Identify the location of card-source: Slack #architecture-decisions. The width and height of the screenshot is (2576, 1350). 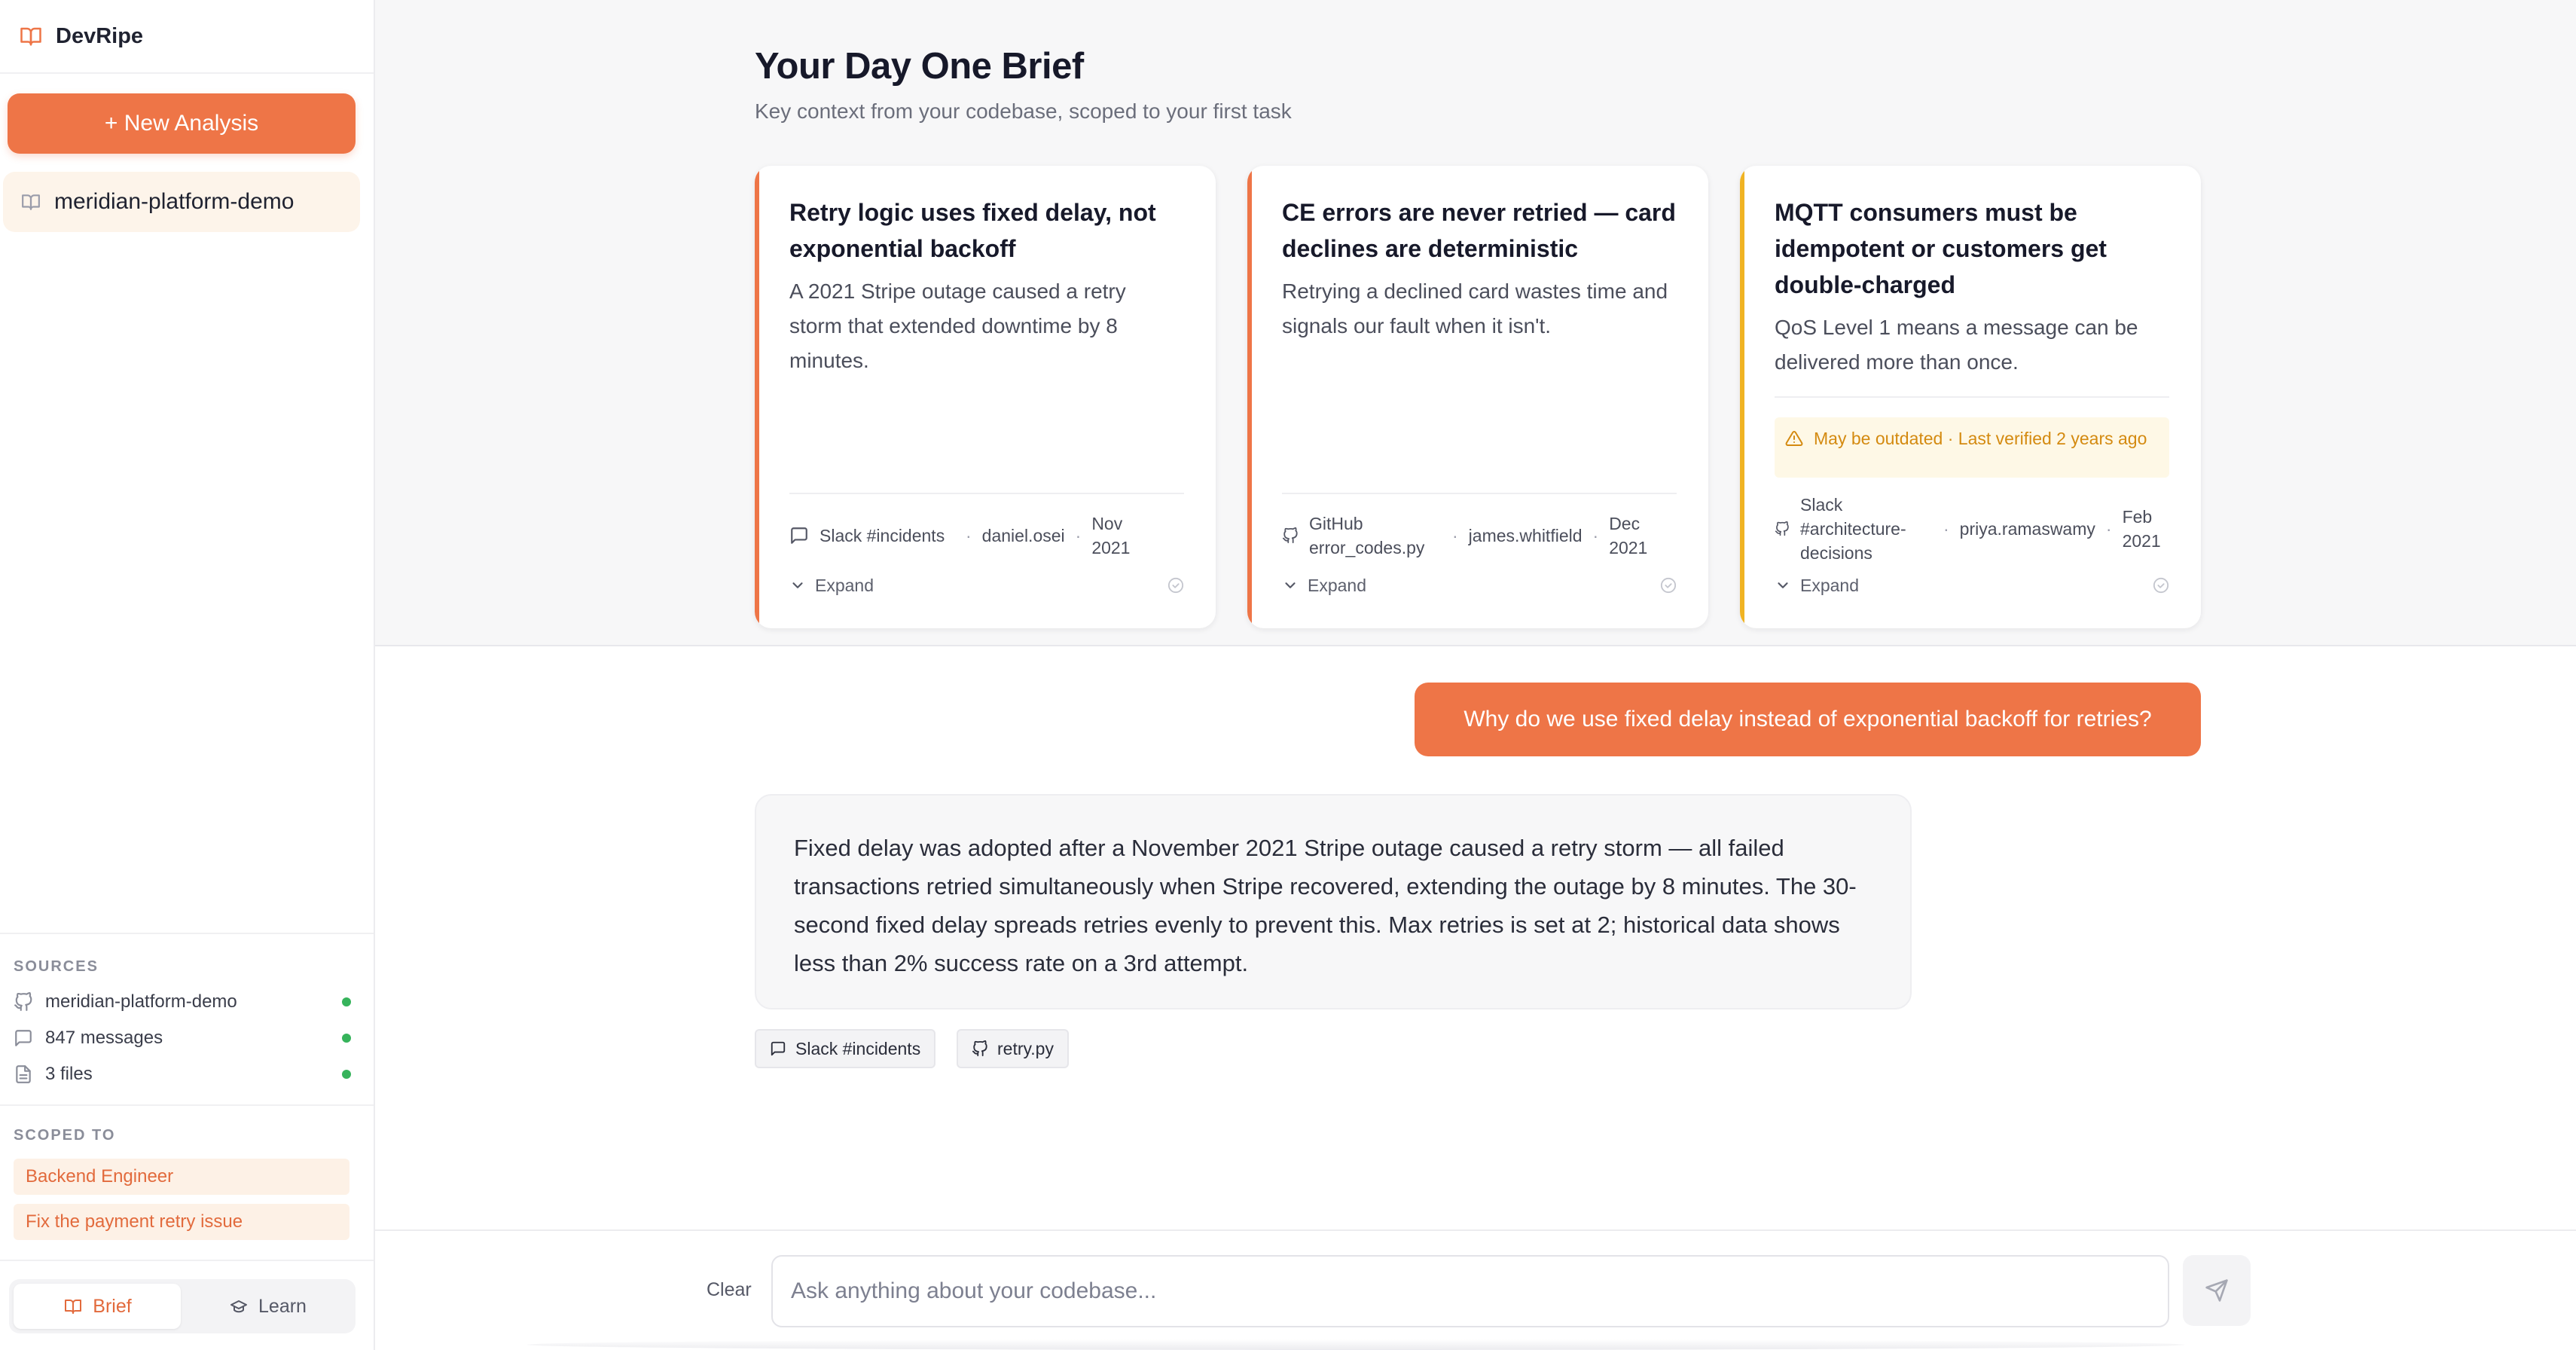
(1853, 529).